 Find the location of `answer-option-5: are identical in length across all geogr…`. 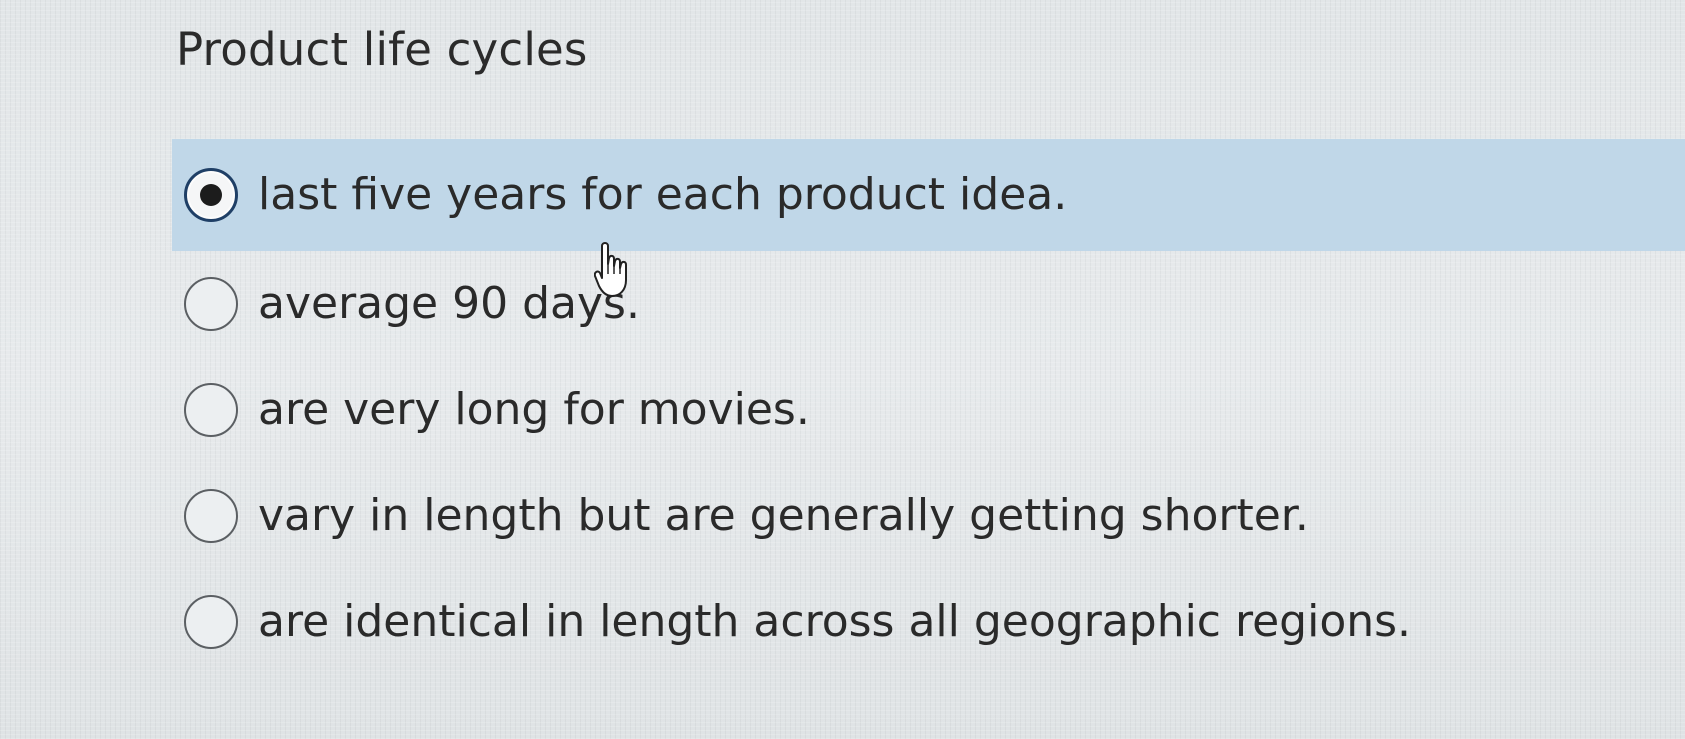

answer-option-5: are identical in length across all geogr… is located at coordinates (928, 622).